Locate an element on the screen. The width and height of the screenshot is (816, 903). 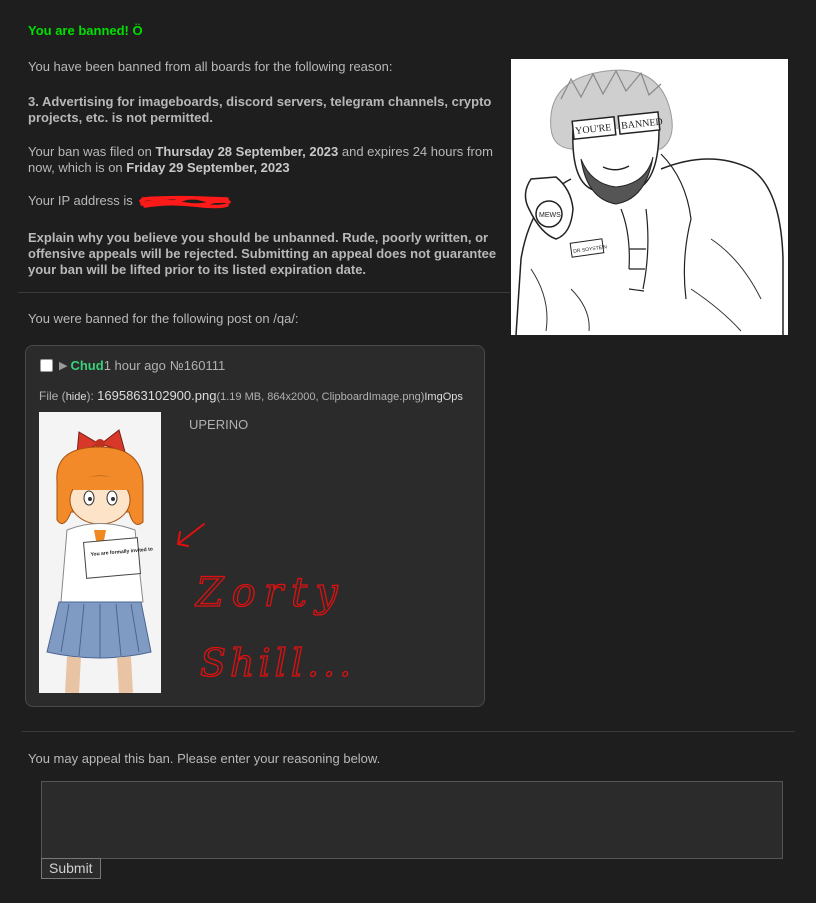
ban-title: You are banned! Ö is located at coordinates (85, 30).